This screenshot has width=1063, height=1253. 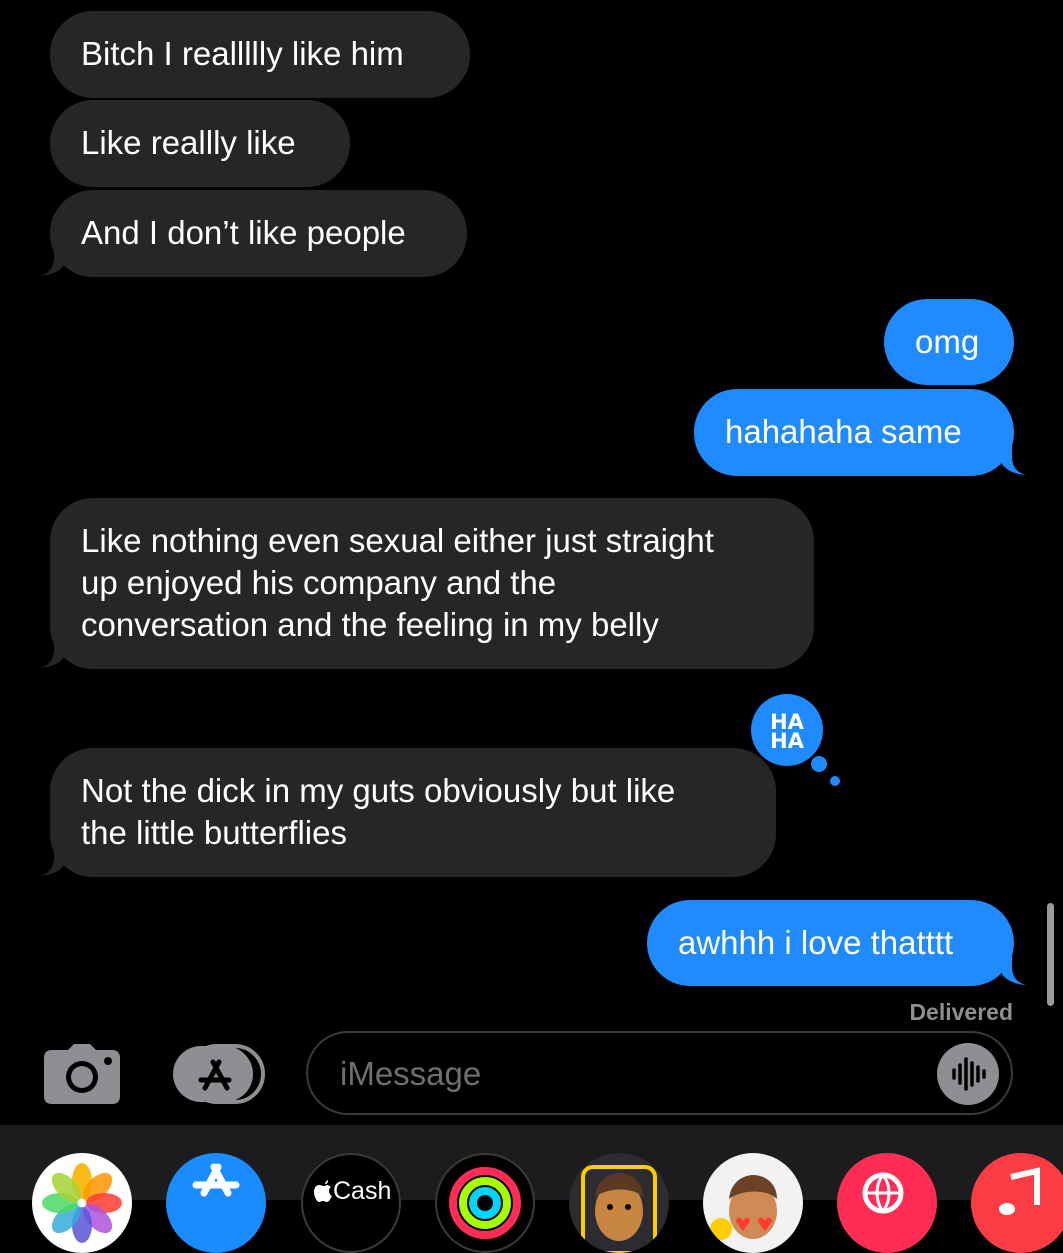 I want to click on activity-rings-icon, so click(x=485, y=1203).